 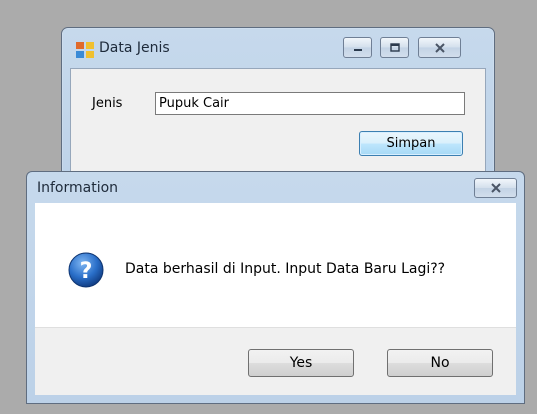 I want to click on minimize-icon, so click(x=357, y=49).